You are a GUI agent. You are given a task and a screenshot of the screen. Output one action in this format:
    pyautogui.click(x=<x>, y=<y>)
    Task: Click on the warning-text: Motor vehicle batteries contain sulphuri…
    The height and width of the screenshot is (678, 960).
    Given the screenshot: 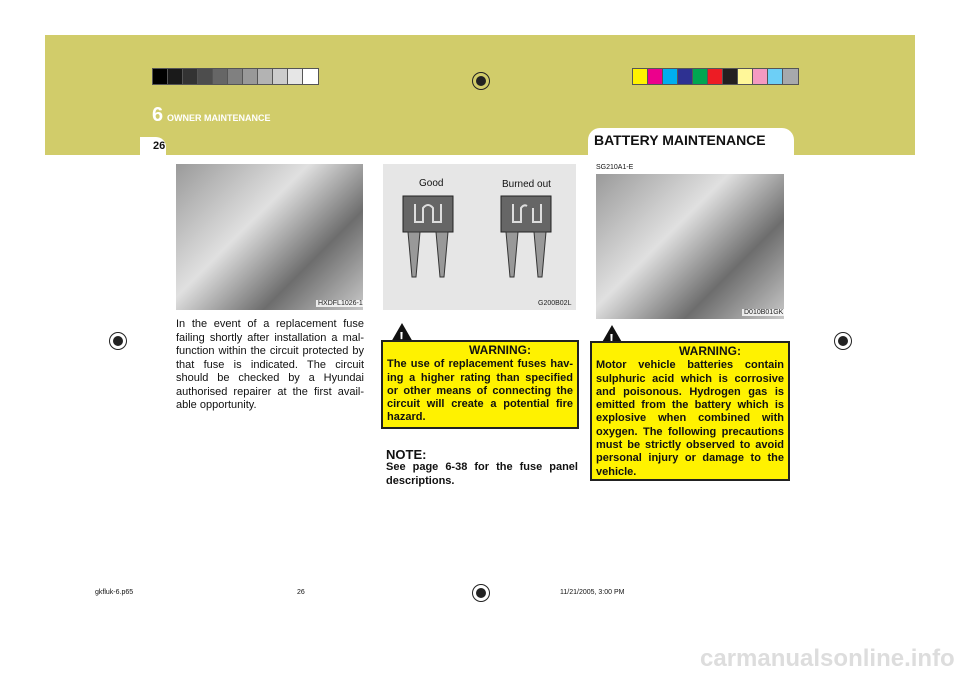 What is the action you would take?
    pyautogui.click(x=690, y=418)
    